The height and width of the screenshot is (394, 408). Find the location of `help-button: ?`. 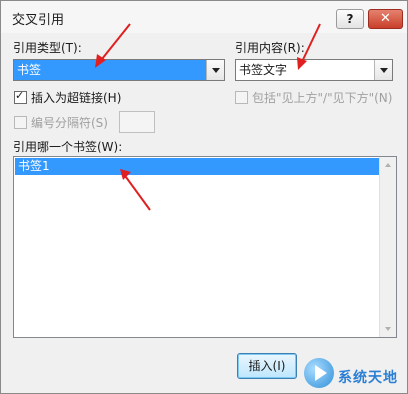

help-button: ? is located at coordinates (350, 19).